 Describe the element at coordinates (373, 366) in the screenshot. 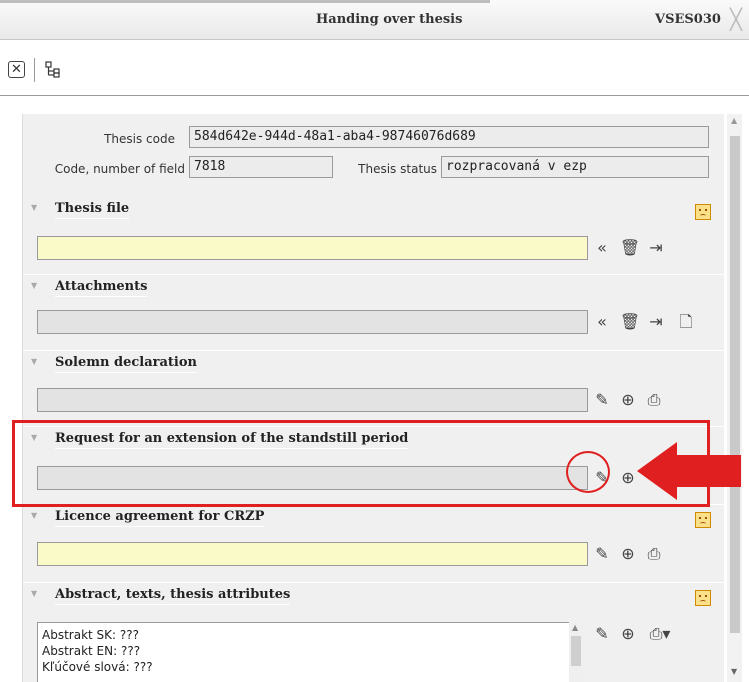

I see `section-solemn-declaration: ▼ Solemn declaration` at that location.